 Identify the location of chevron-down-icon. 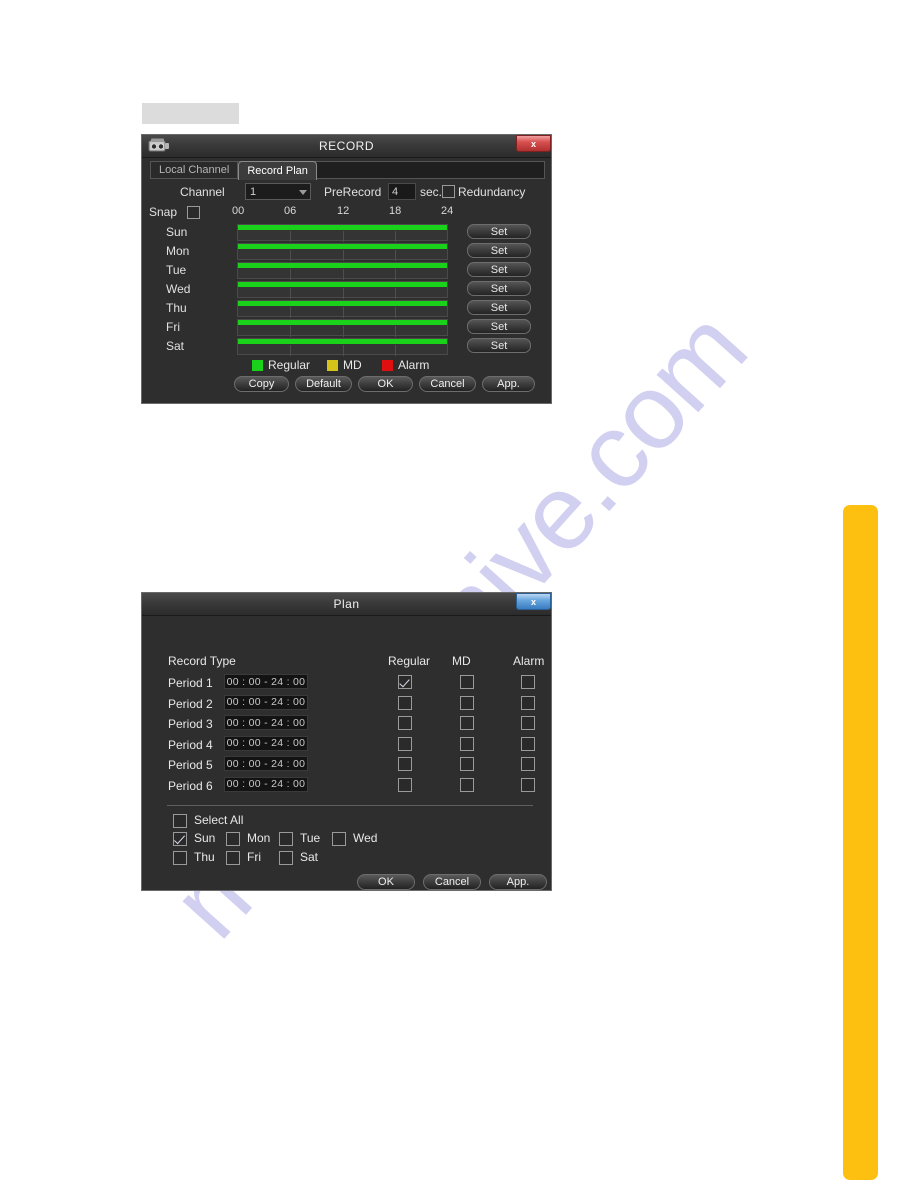
(303, 192).